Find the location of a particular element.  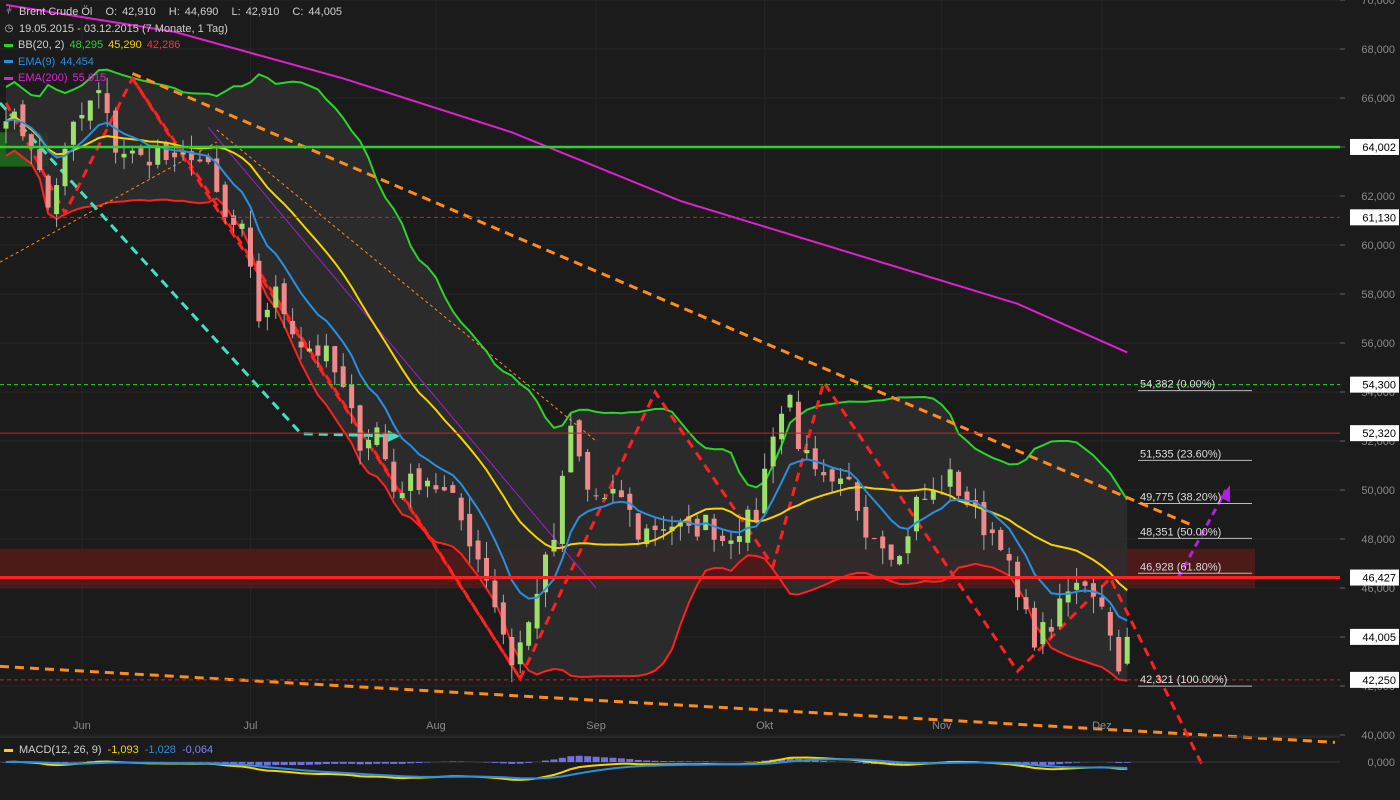

x-tick-label: Aug is located at coordinates (436, 726).